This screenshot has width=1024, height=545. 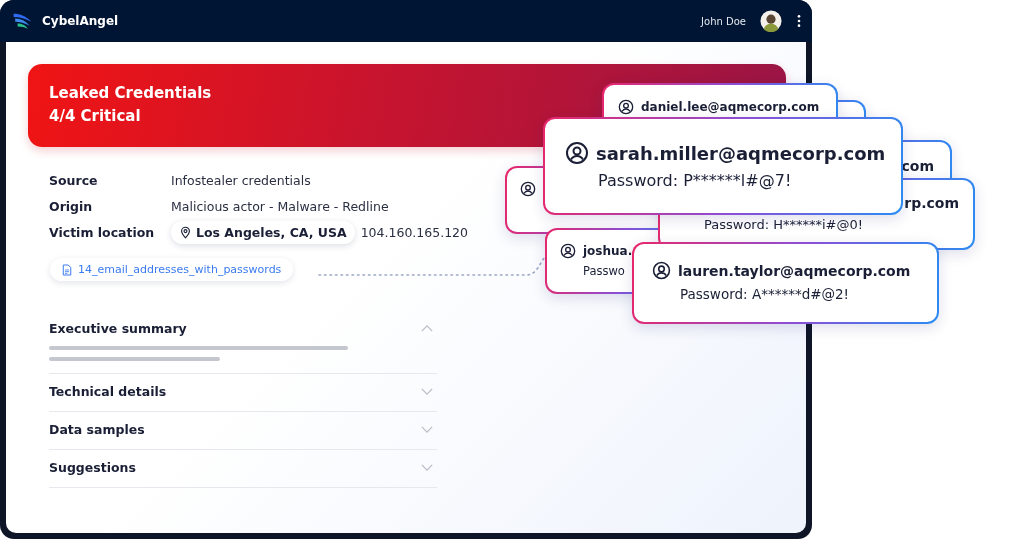 I want to click on user-name: John Doe, so click(x=723, y=21).